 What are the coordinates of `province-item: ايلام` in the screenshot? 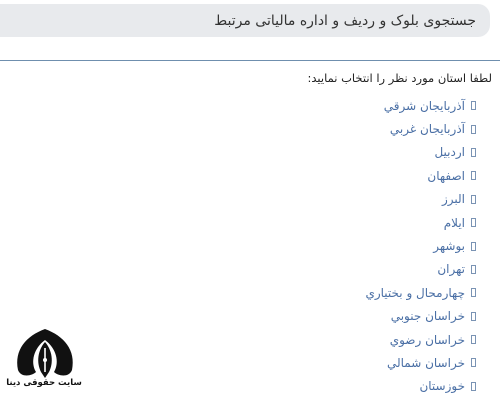 It's located at (420, 222).